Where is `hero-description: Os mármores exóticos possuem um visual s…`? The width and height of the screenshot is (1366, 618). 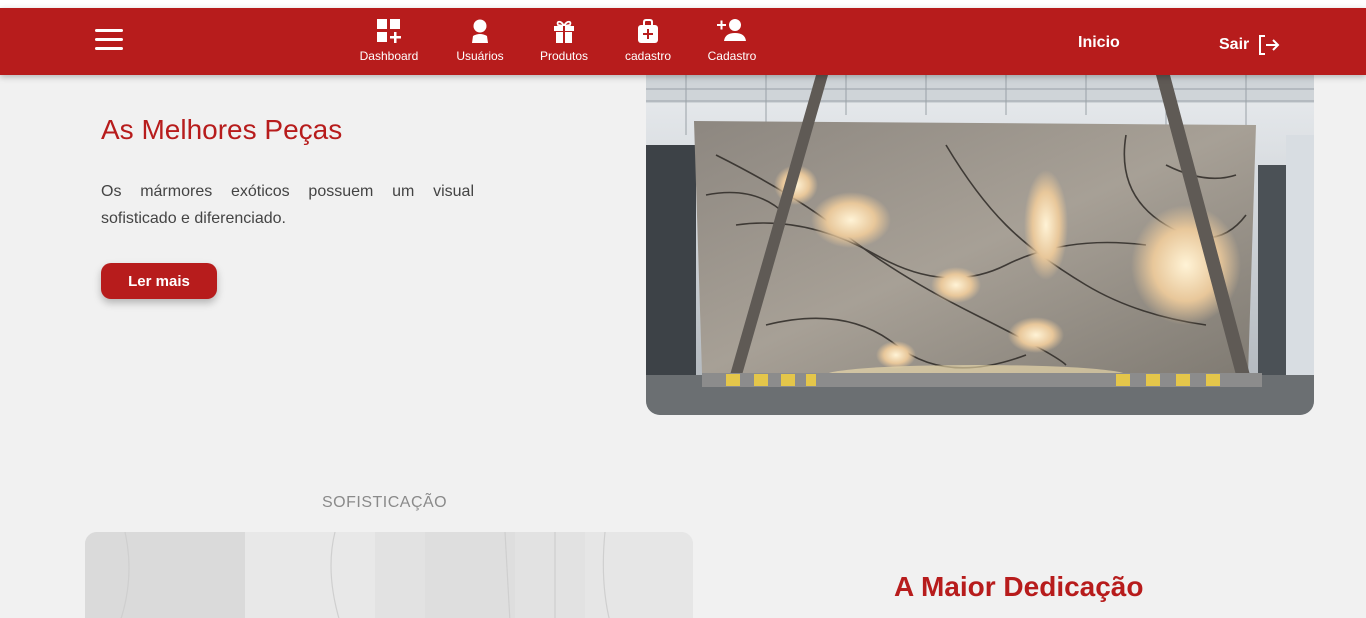
hero-description: Os mármores exóticos possuem um visual s… is located at coordinates (287, 205).